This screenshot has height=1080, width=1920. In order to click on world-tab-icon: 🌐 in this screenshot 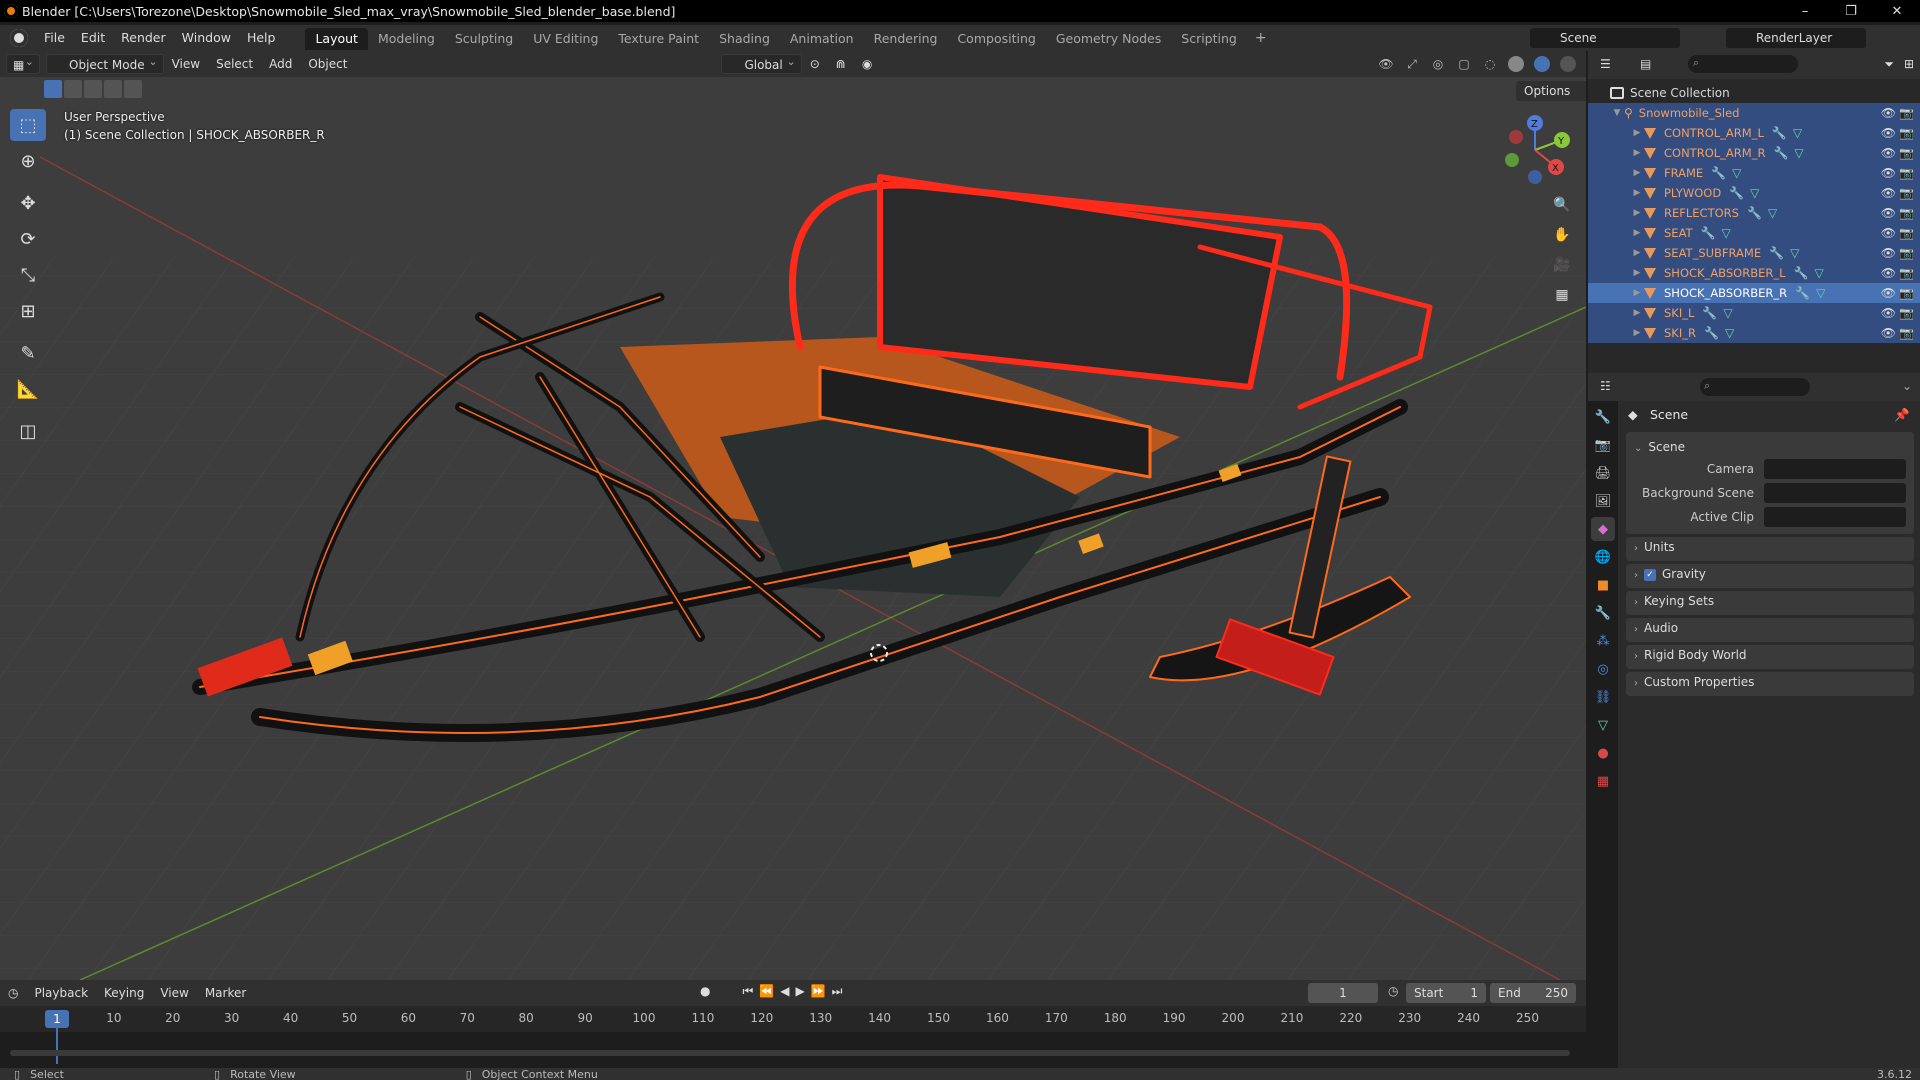, I will do `click(1603, 557)`.